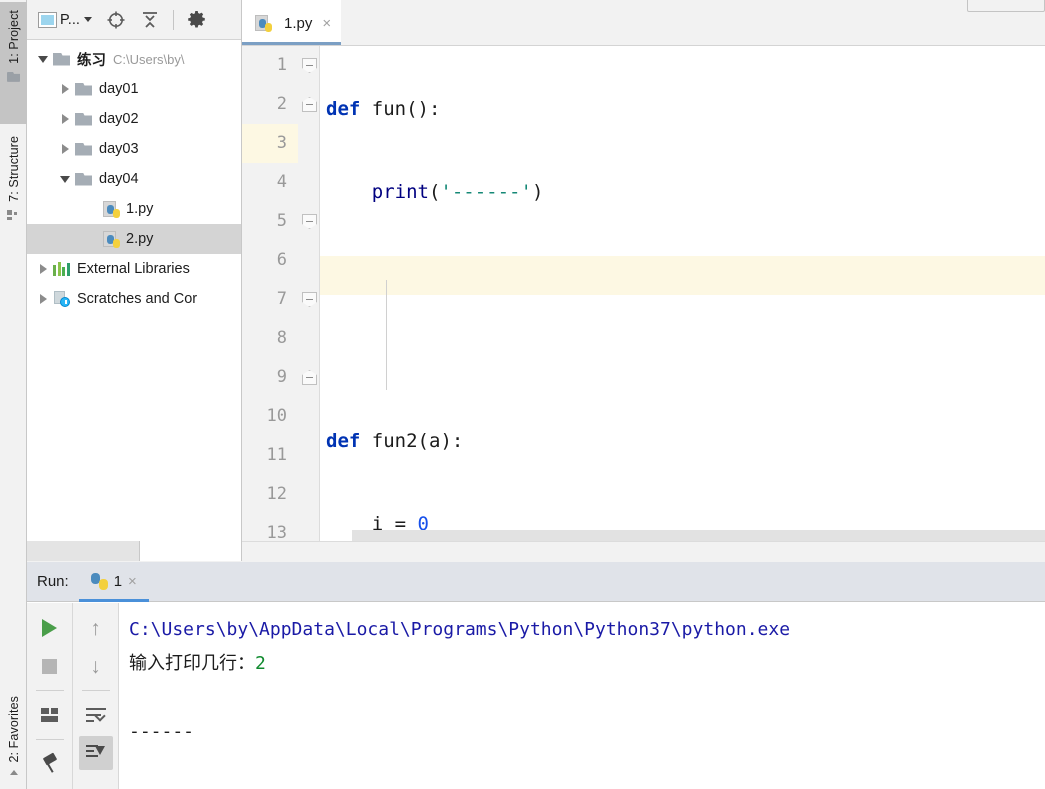  I want to click on fold-marker-def-fun, so click(309, 65).